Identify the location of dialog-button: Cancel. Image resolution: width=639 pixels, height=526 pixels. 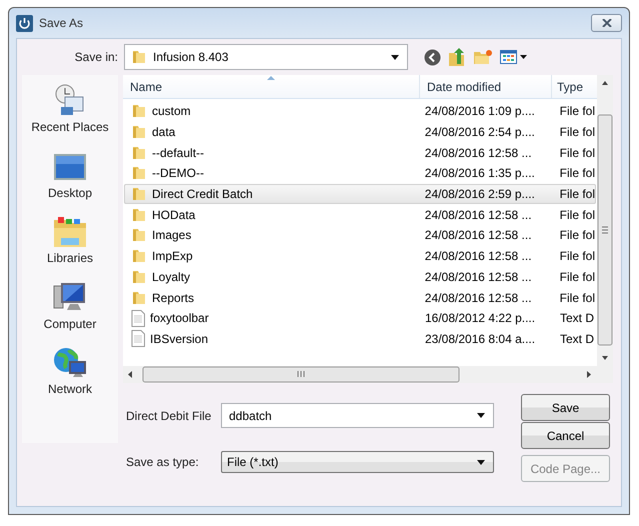
(565, 435).